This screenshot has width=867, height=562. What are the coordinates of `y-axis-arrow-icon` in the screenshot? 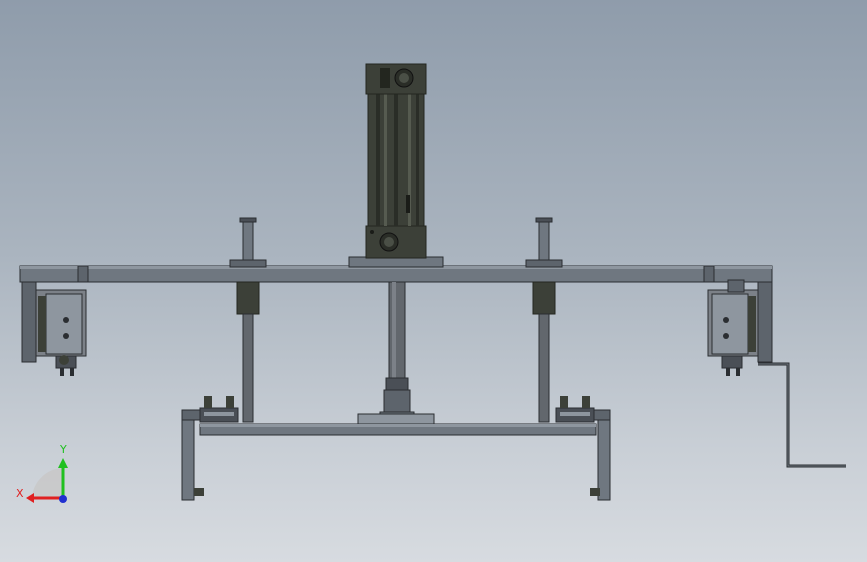 It's located at (63, 463).